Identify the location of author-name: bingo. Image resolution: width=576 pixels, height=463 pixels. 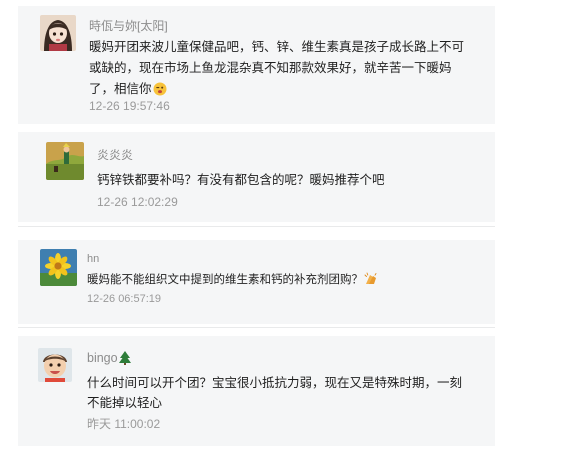
(109, 359).